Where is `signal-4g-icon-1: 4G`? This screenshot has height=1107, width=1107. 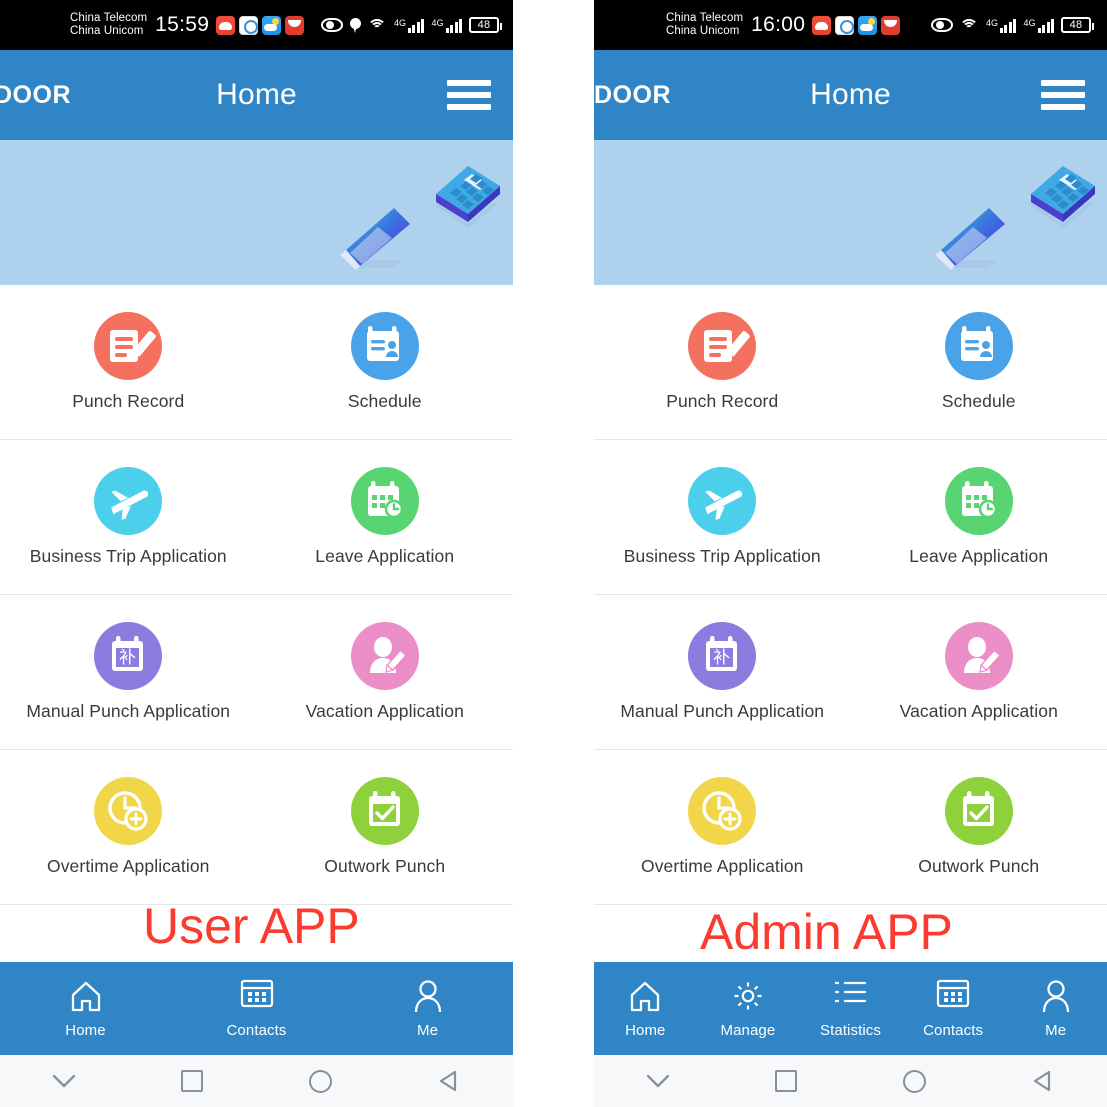
signal-4g-icon-1: 4G is located at coordinates (1001, 25).